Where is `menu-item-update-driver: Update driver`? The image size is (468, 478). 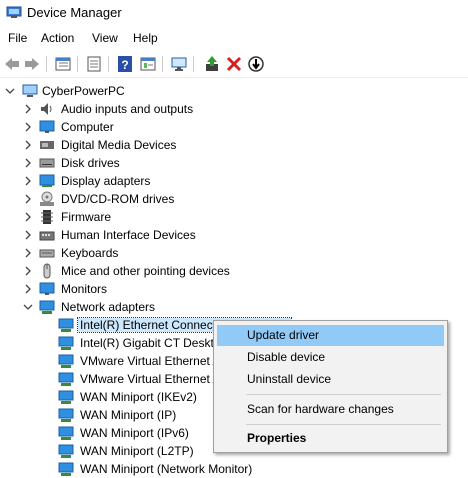 menu-item-update-driver: Update driver is located at coordinates (330, 335).